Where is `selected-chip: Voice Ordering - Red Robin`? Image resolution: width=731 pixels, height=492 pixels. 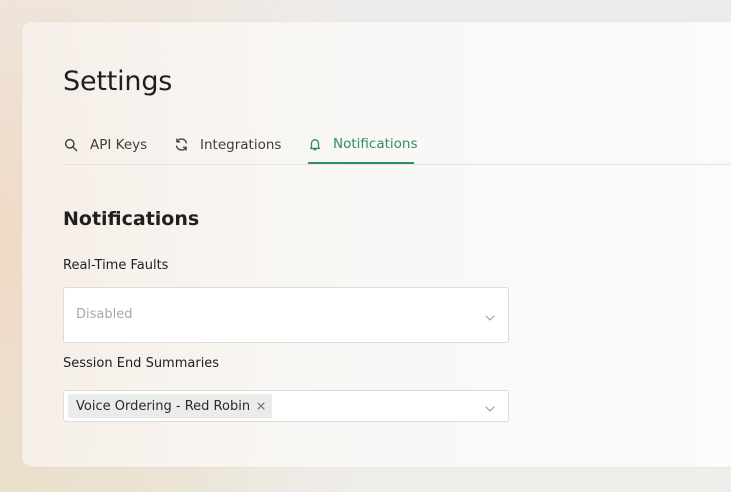
selected-chip: Voice Ordering - Red Robin is located at coordinates (170, 406).